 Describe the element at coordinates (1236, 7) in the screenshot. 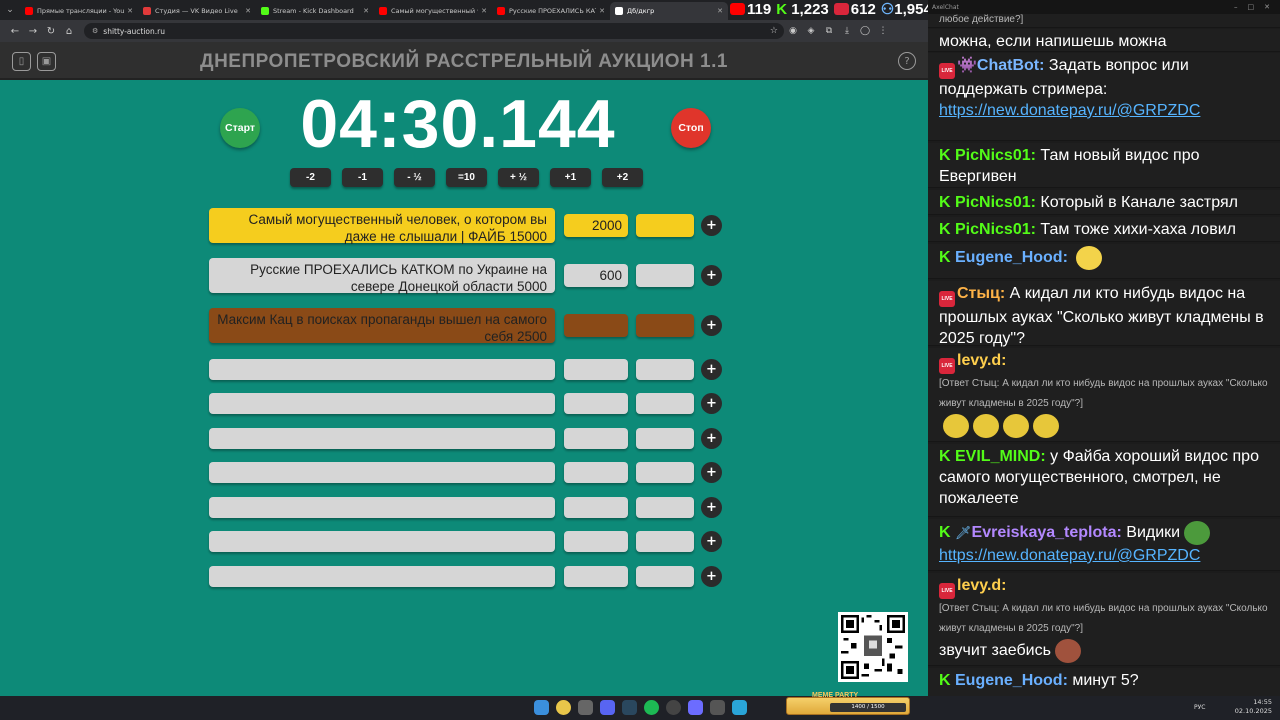

I see `minimize-icon: –` at that location.